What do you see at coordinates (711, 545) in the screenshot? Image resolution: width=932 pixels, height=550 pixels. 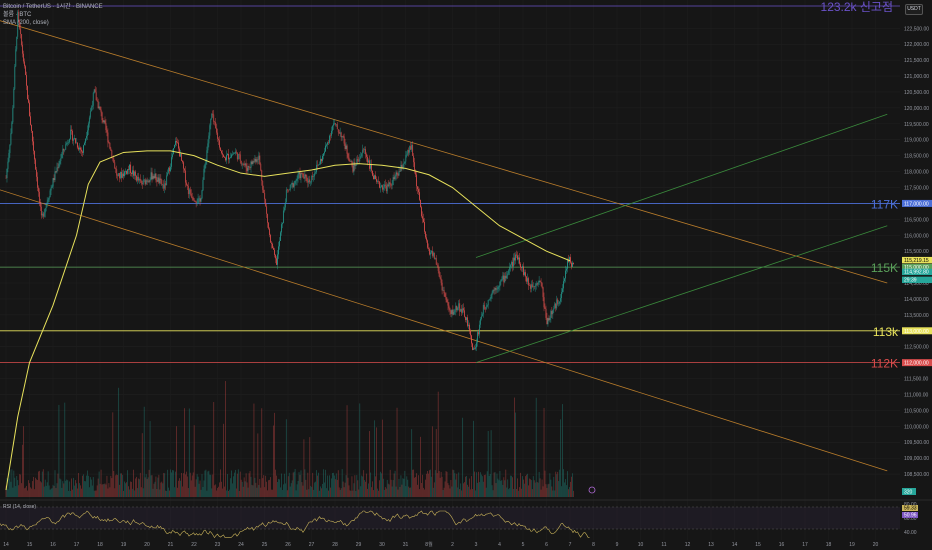 I see `x-tick-label: 13` at bounding box center [711, 545].